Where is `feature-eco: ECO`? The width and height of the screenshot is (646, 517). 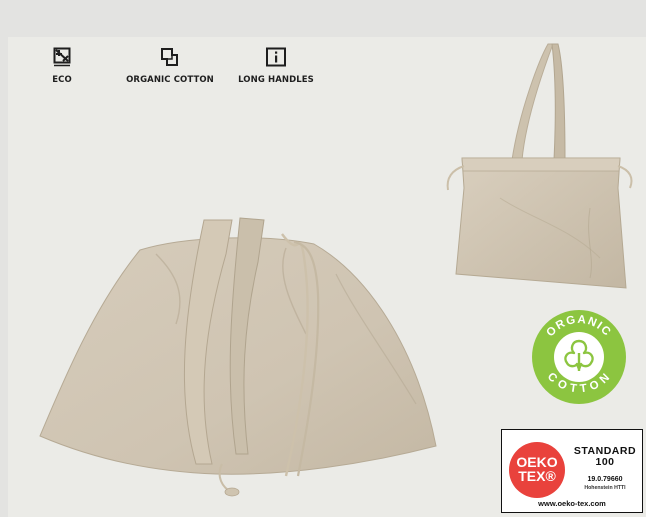
feature-eco: ECO is located at coordinates (62, 66).